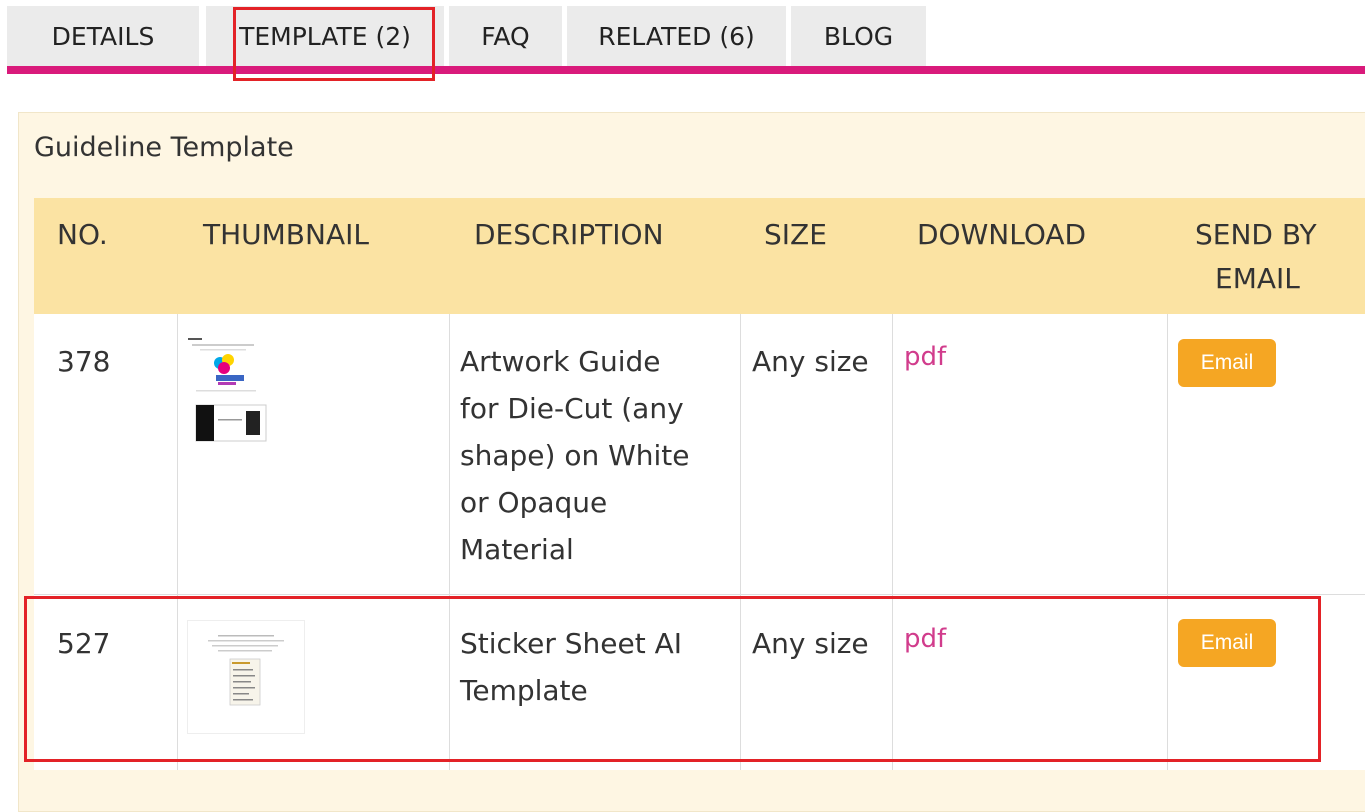 Image resolution: width=1365 pixels, height=812 pixels. I want to click on thumbnail-sticker-sheet, so click(246, 677).